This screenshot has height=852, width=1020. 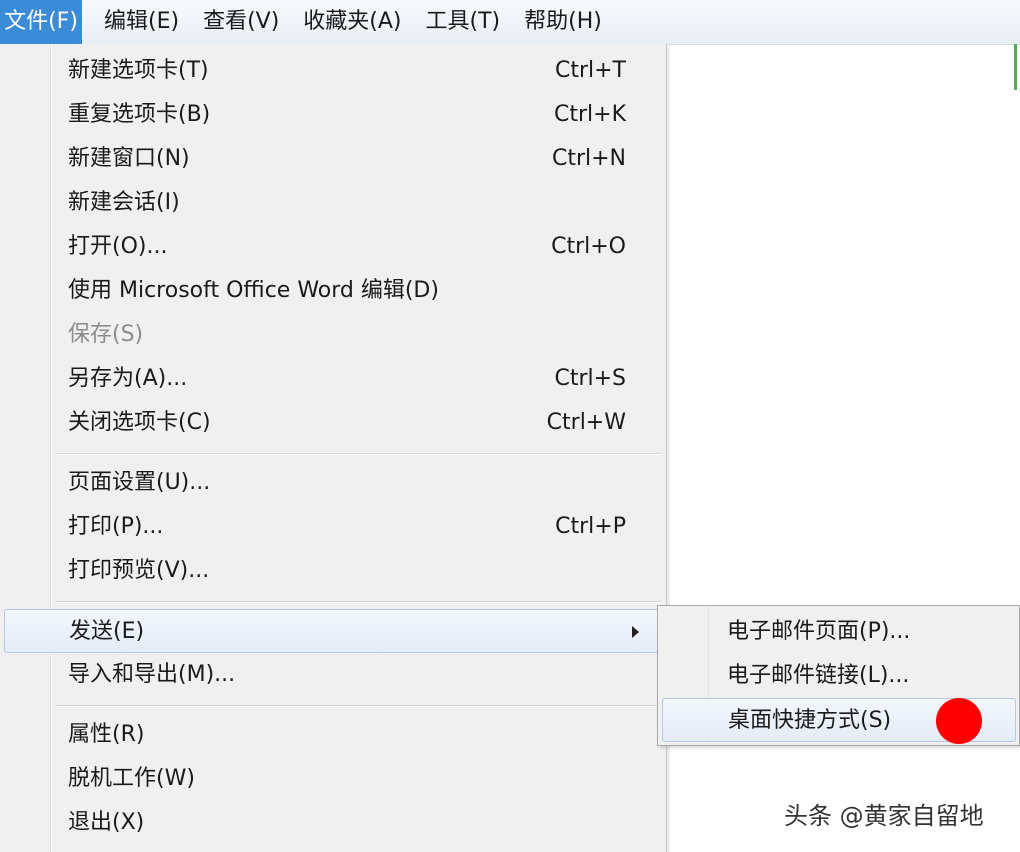 I want to click on menu-item-shortcut: Ctrl+O, so click(x=588, y=246).